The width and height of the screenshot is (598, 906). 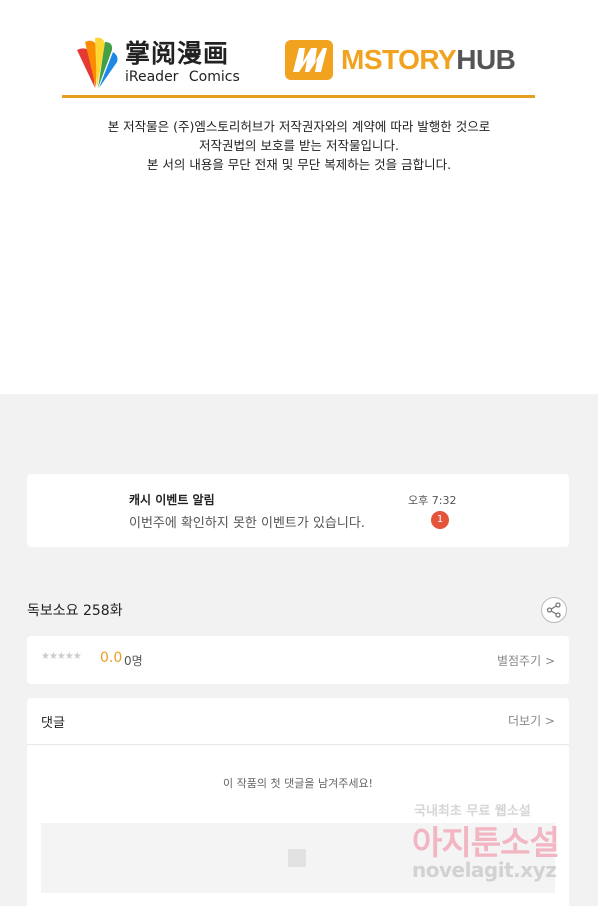 I want to click on comments-more-link: 더보기 >, so click(x=531, y=720).